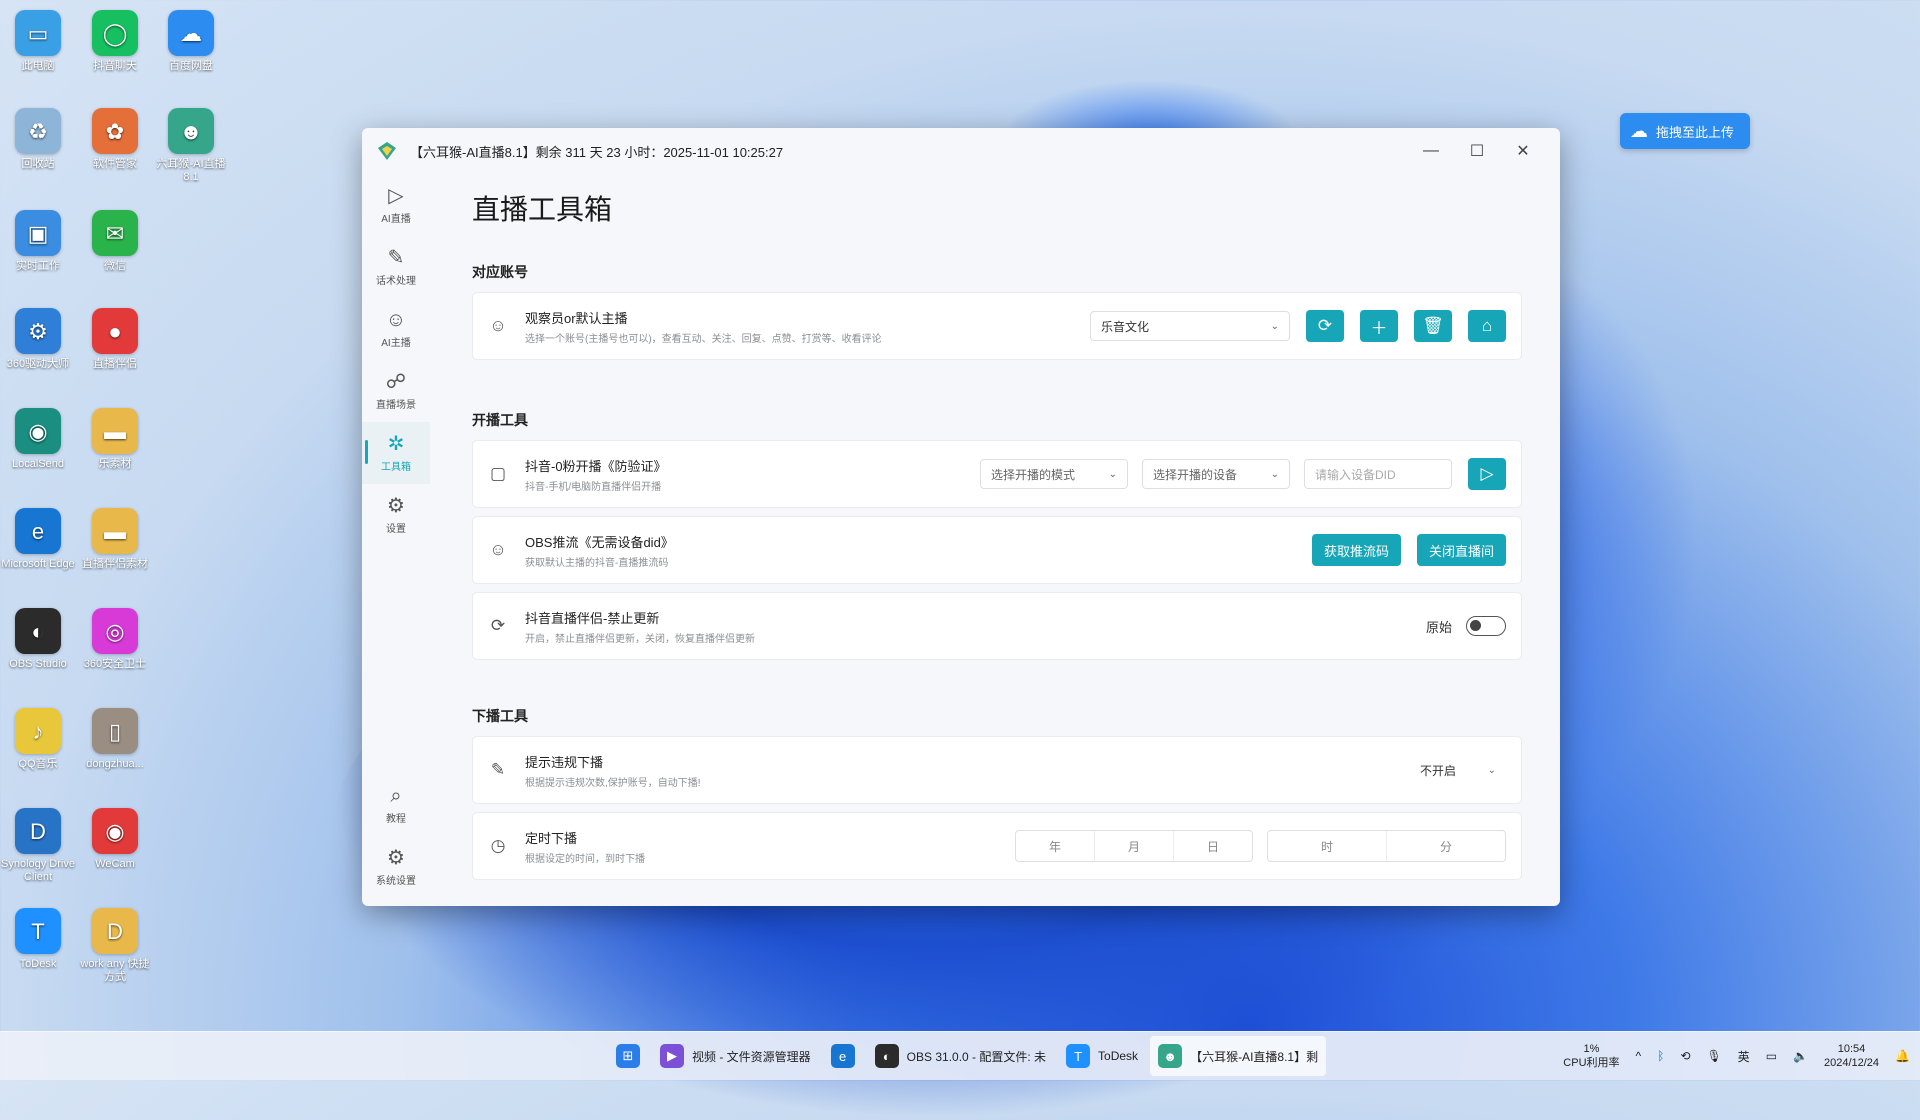  What do you see at coordinates (751, 1056) in the screenshot?
I see `taskbar-app-label: 视频 - 文件资源管理器` at bounding box center [751, 1056].